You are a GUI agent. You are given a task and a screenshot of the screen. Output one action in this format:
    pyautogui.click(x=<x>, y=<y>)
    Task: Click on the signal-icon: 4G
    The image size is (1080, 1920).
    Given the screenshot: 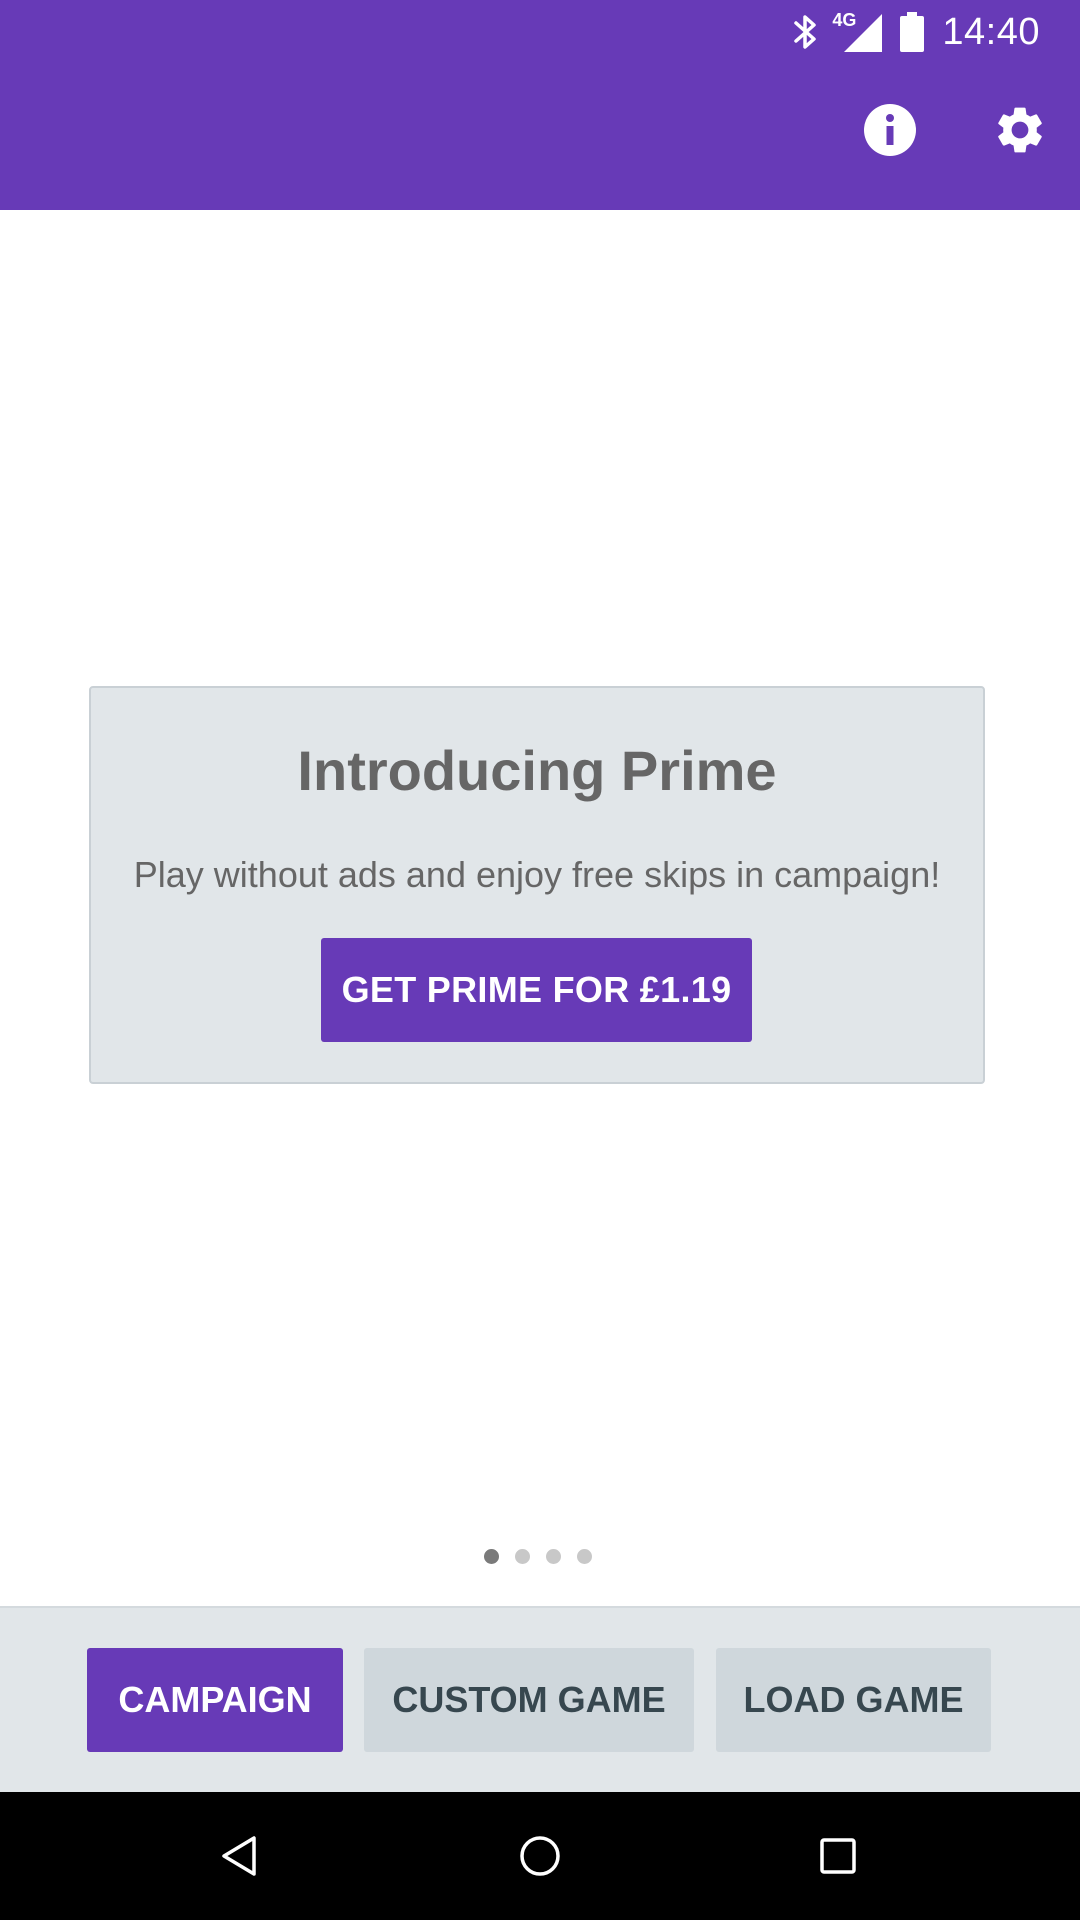 What is the action you would take?
    pyautogui.click(x=857, y=31)
    